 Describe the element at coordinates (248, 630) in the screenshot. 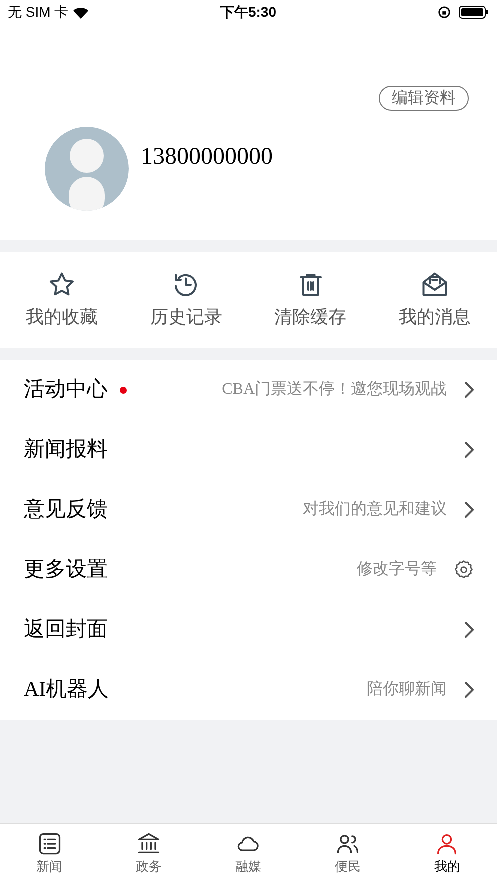

I see `menu-row: 返回封面` at that location.